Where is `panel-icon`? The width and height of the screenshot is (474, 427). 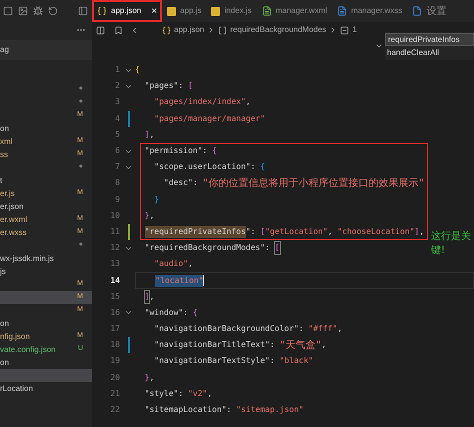 panel-icon is located at coordinates (83, 11).